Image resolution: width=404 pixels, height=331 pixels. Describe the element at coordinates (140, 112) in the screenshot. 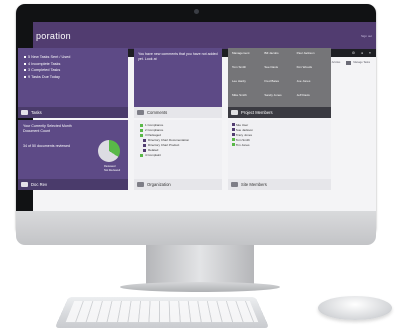

I see `comments-icon` at that location.